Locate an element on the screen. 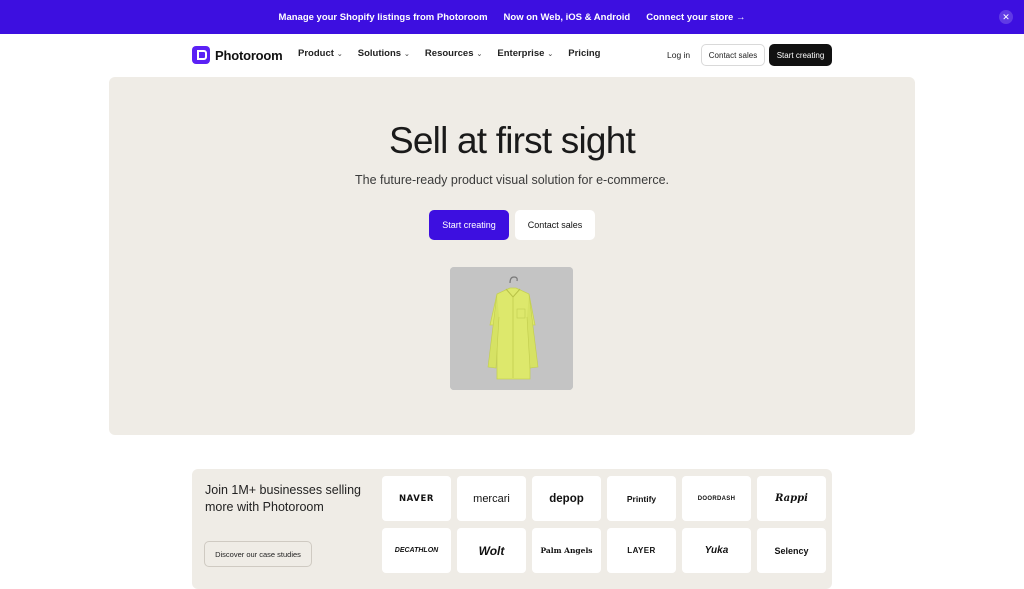 The width and height of the screenshot is (1024, 589). menu-item-solutions: Solutions ⌄ is located at coordinates (384, 53).